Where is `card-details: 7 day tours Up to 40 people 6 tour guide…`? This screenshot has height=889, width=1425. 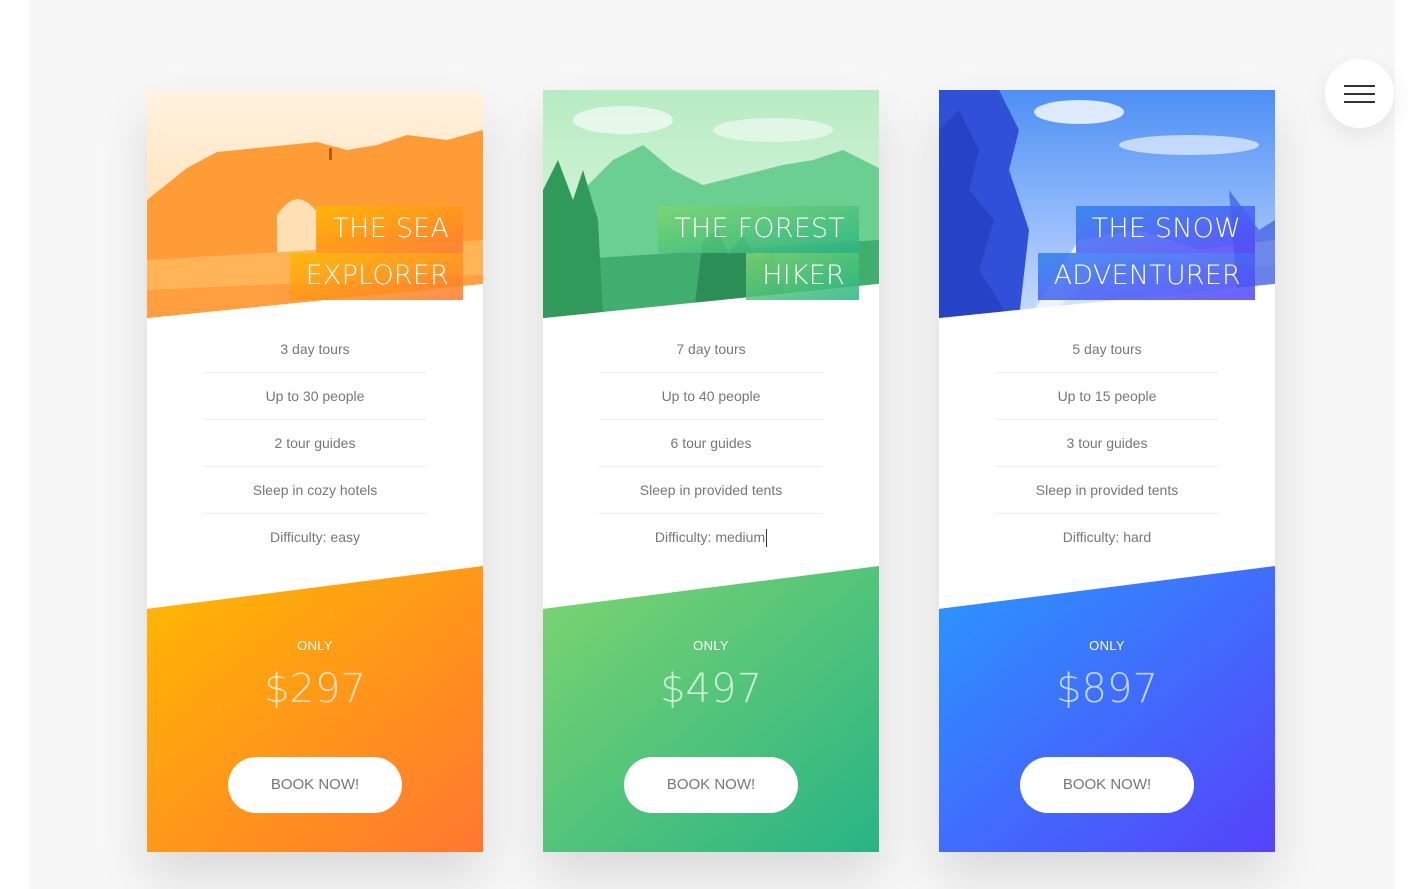
card-details: 7 day tours Up to 40 people 6 tour guide… is located at coordinates (711, 443).